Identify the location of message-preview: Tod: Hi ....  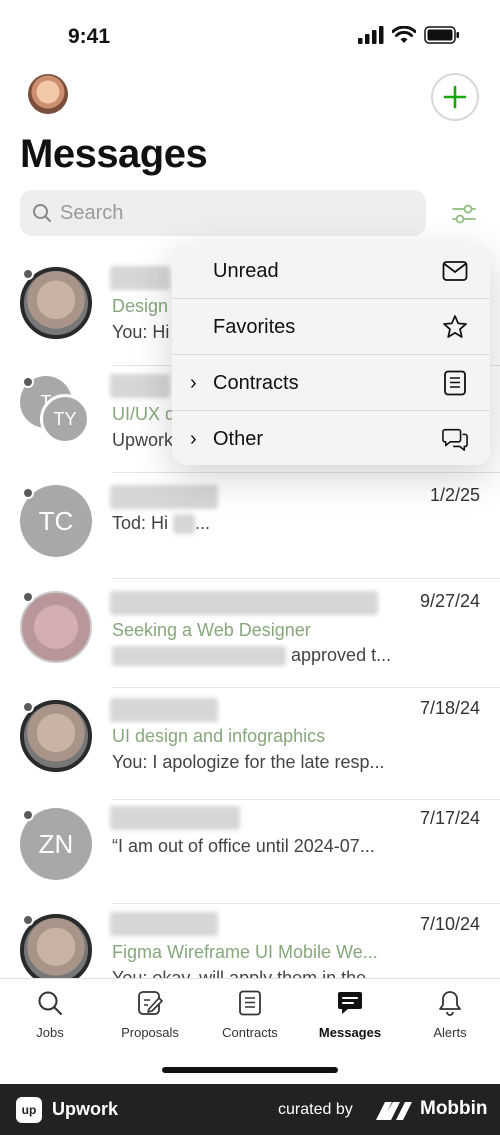
(161, 524).